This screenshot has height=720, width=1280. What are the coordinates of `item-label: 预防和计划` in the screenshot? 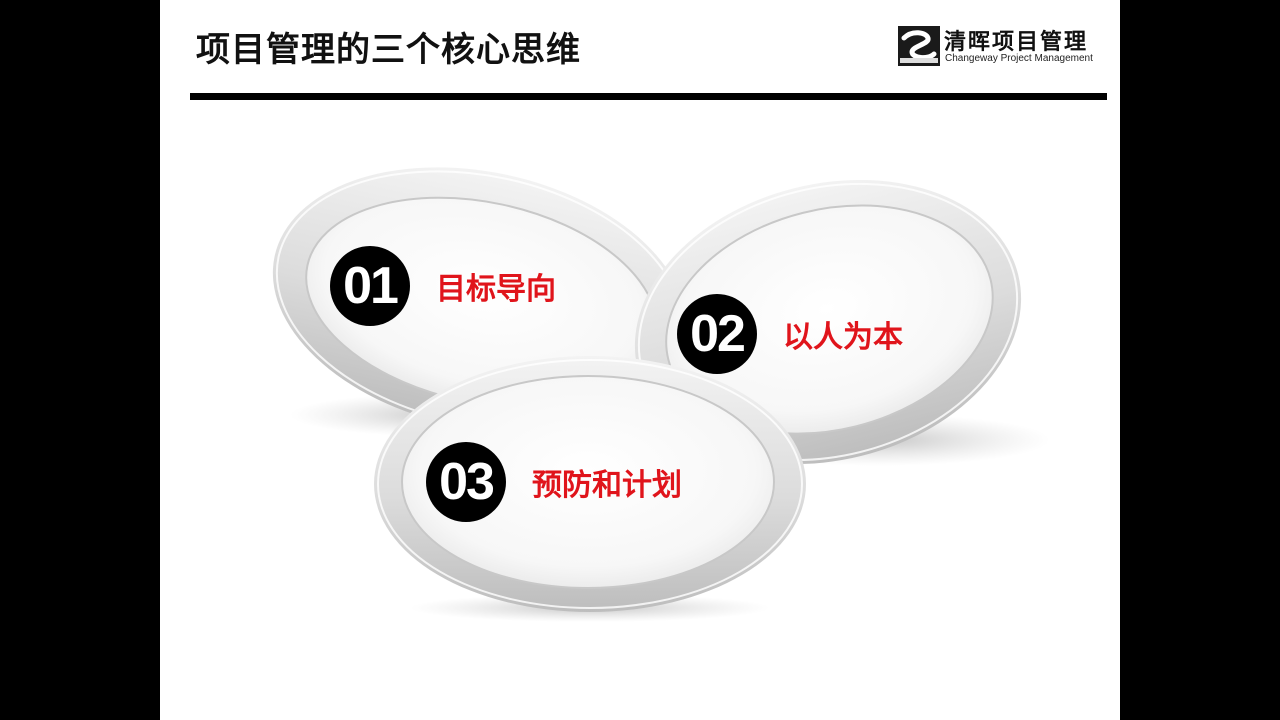 It's located at (607, 485).